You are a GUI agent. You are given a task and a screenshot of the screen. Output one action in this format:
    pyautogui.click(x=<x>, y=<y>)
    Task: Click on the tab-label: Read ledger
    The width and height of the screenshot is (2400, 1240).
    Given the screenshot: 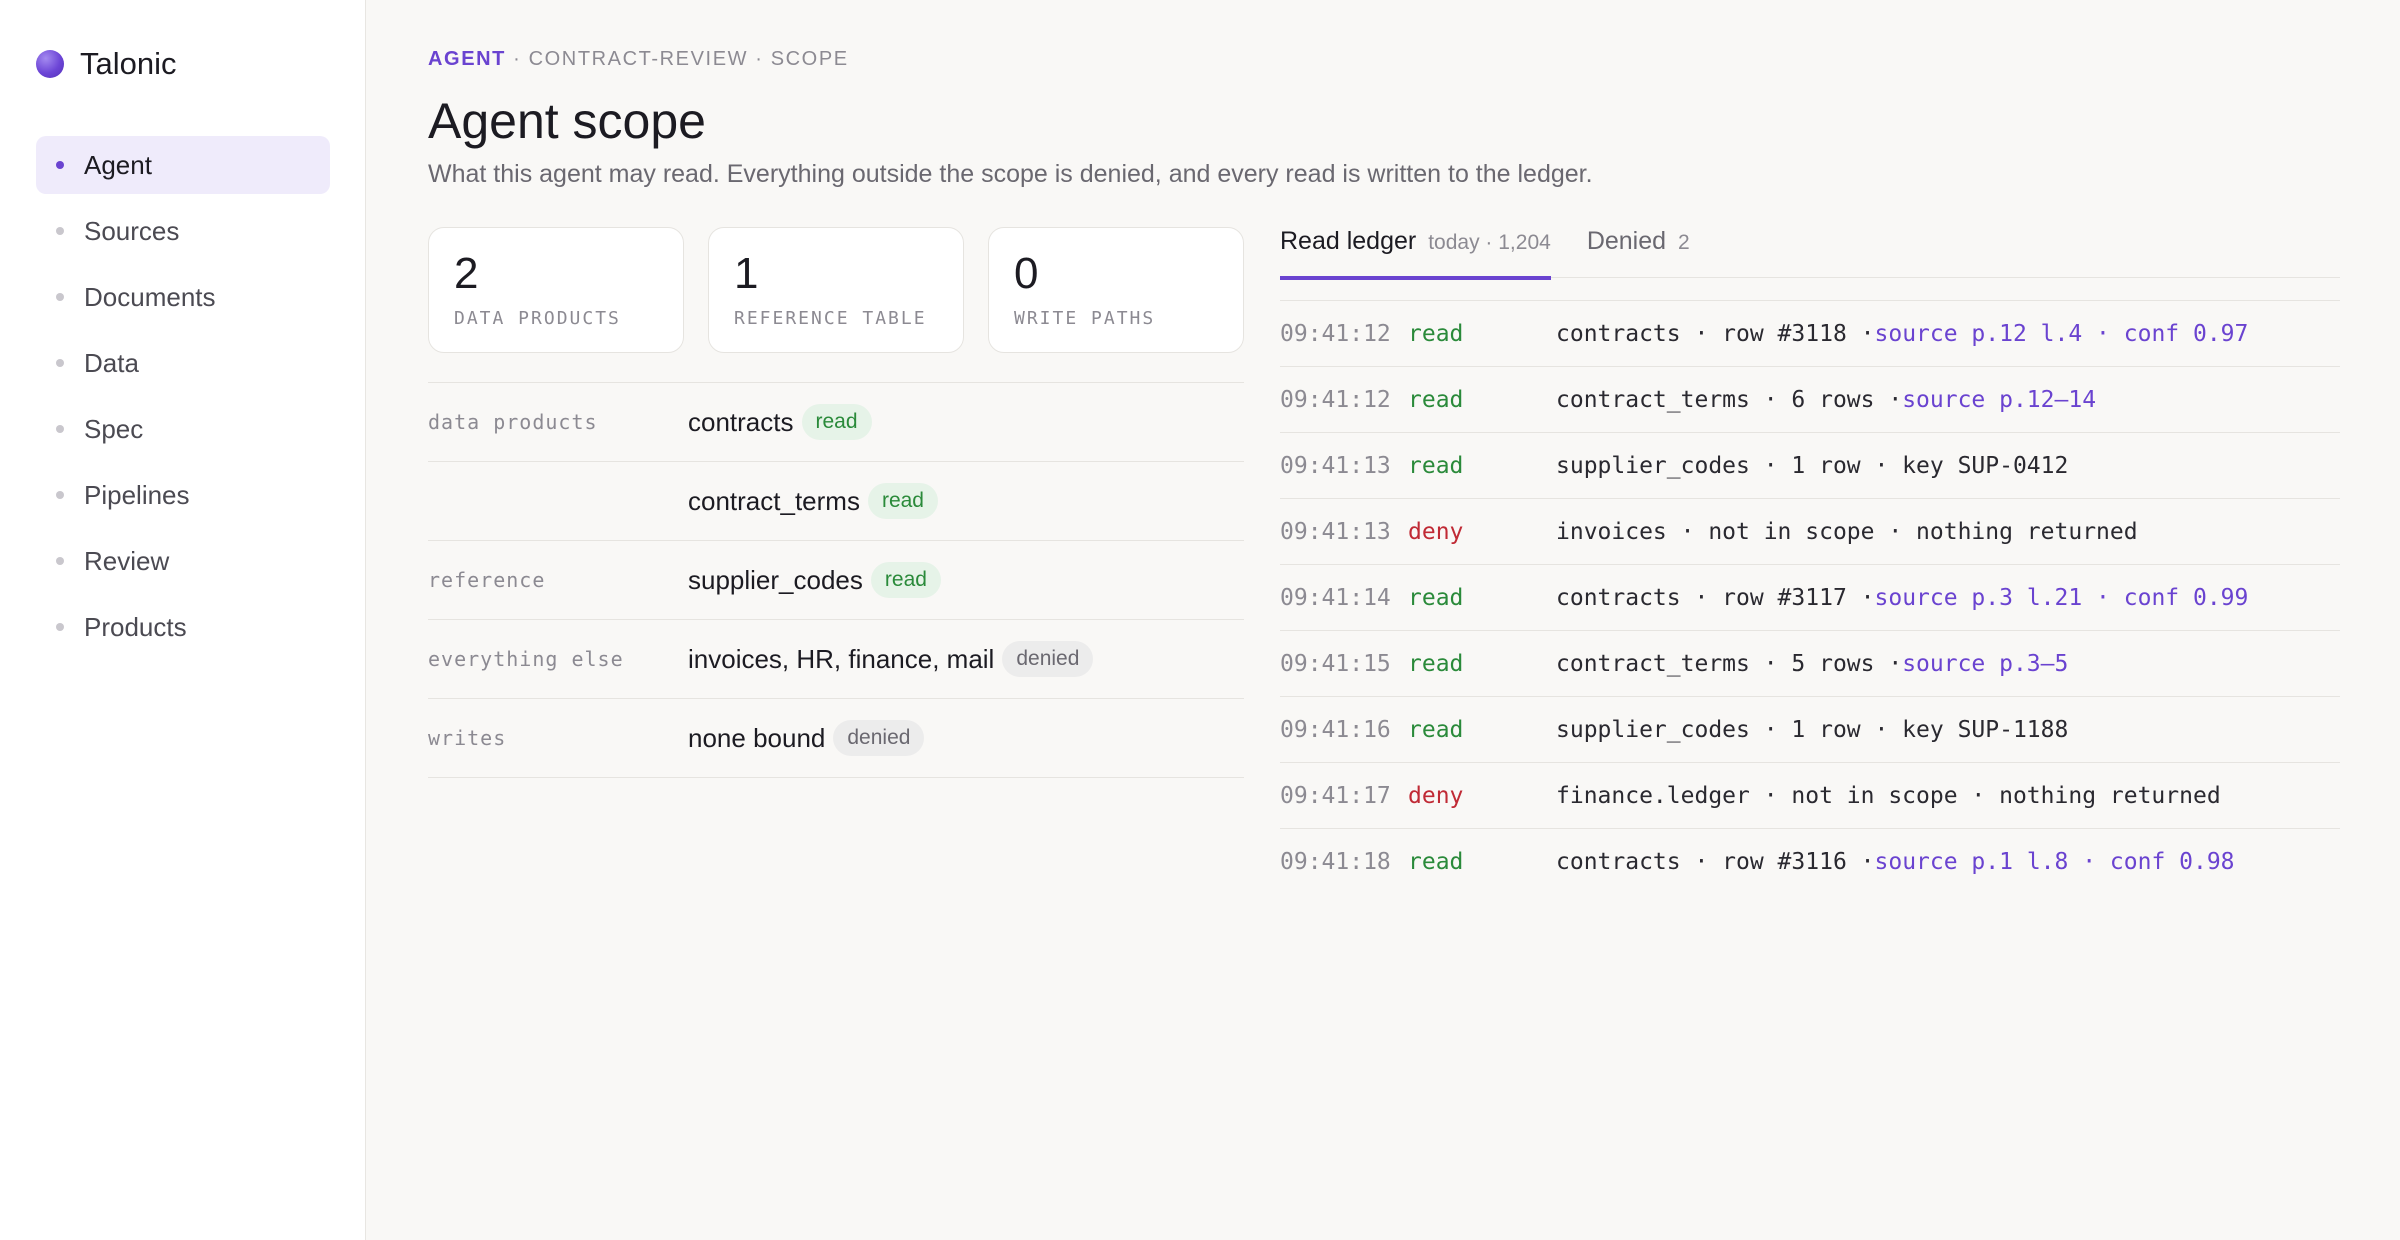 What is the action you would take?
    pyautogui.click(x=1348, y=241)
    